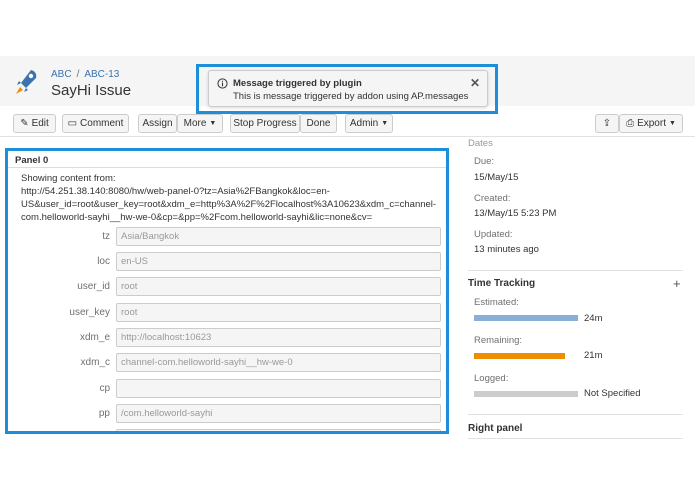 This screenshot has width=695, height=494. I want to click on param-label: user_id, so click(93, 286).